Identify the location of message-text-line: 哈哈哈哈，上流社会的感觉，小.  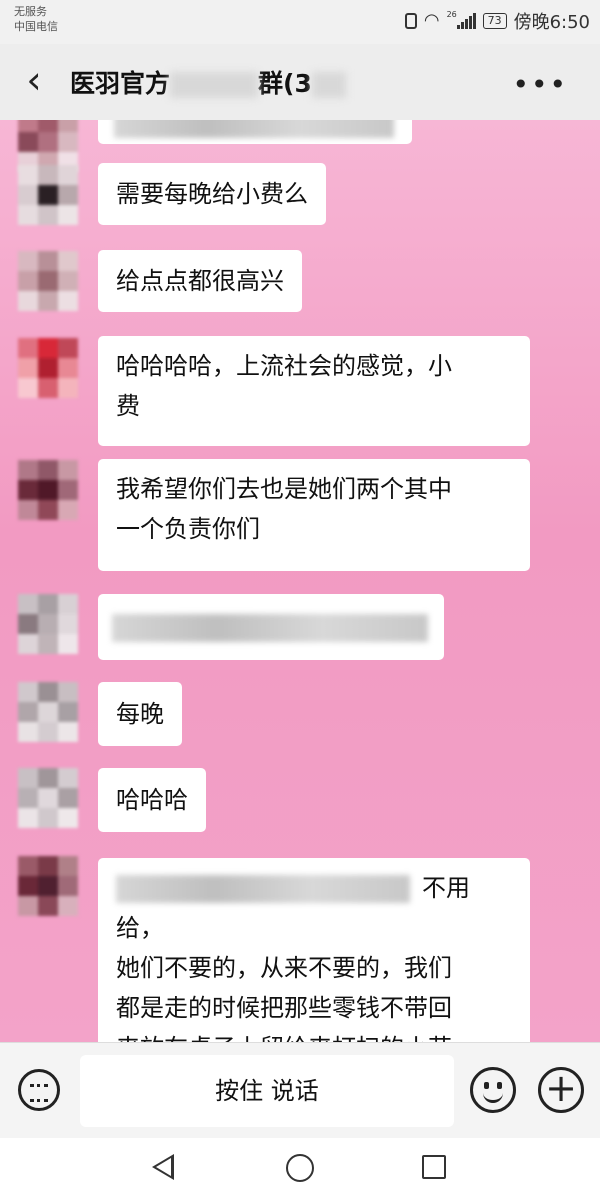
(284, 366).